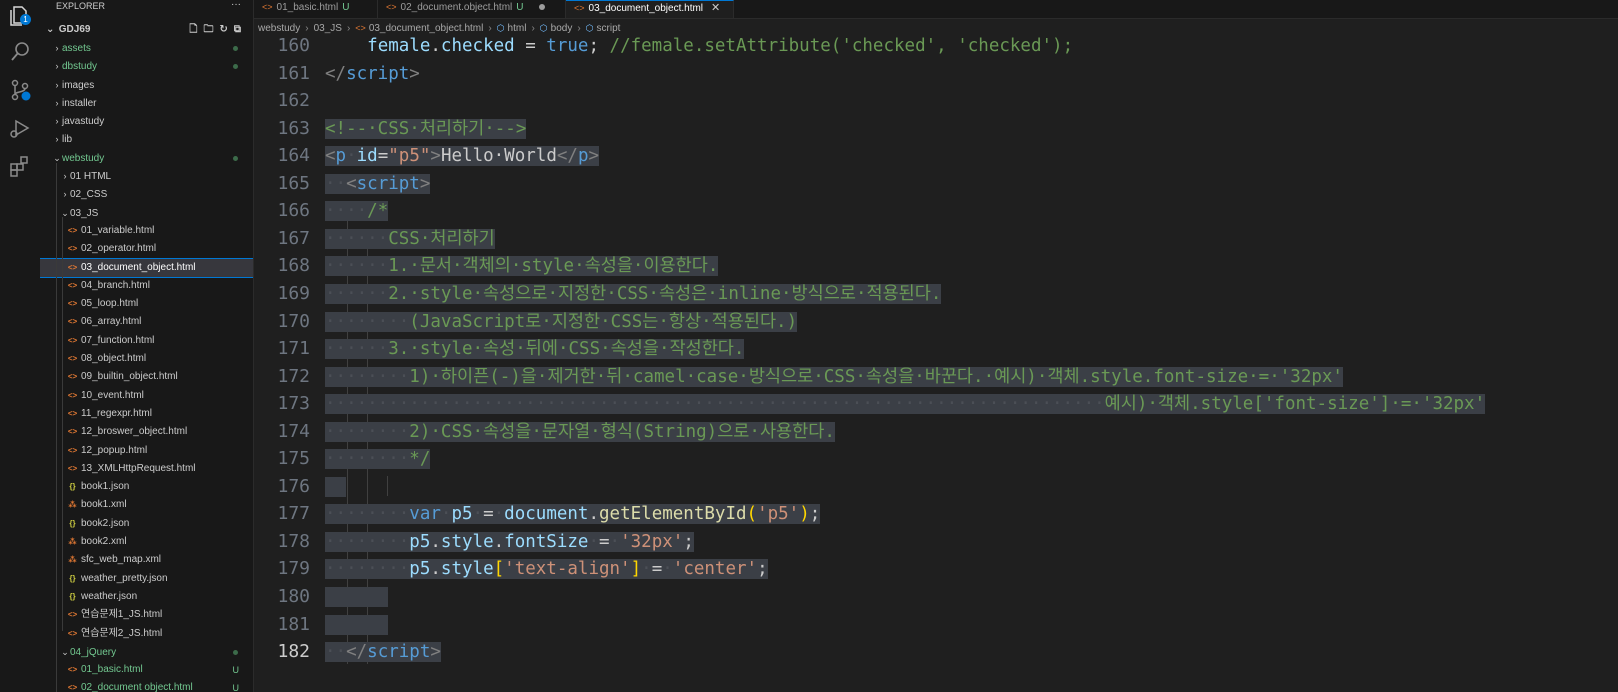 This screenshot has height=692, width=1618. I want to click on tree-item: {} weather_pretty.json, so click(146, 579).